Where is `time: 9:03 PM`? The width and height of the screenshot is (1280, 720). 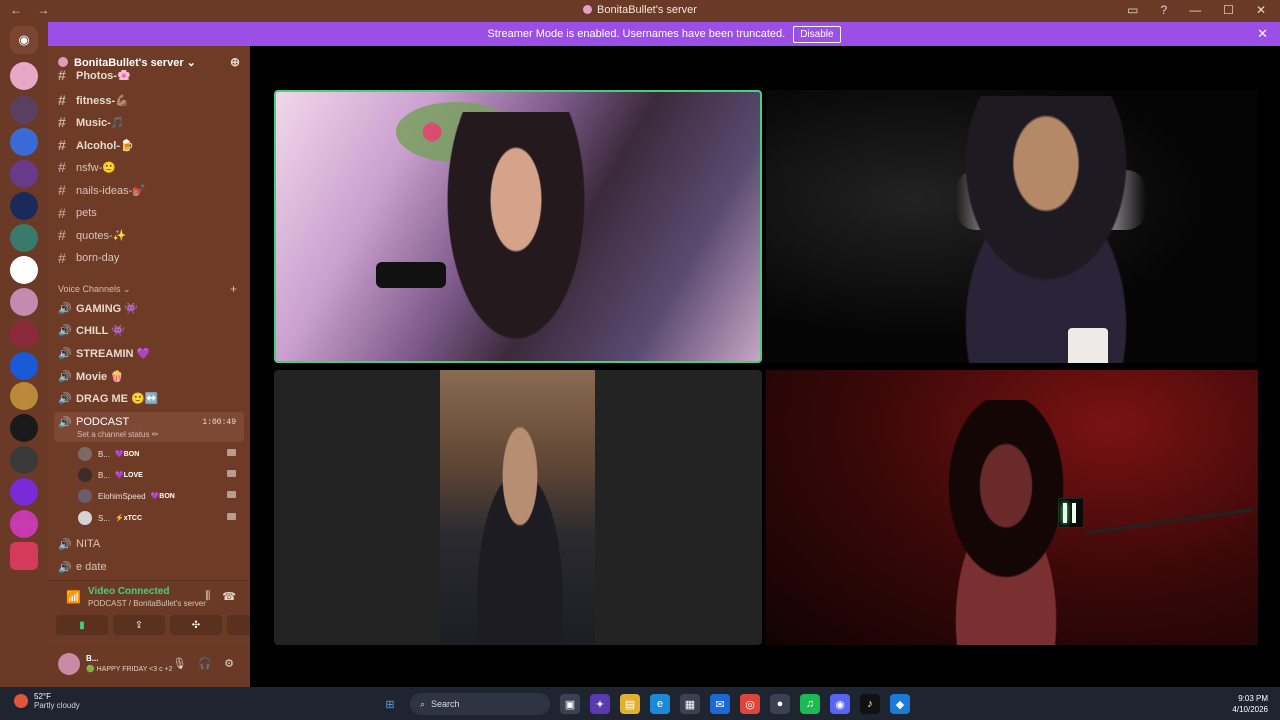 time: 9:03 PM is located at coordinates (1253, 698).